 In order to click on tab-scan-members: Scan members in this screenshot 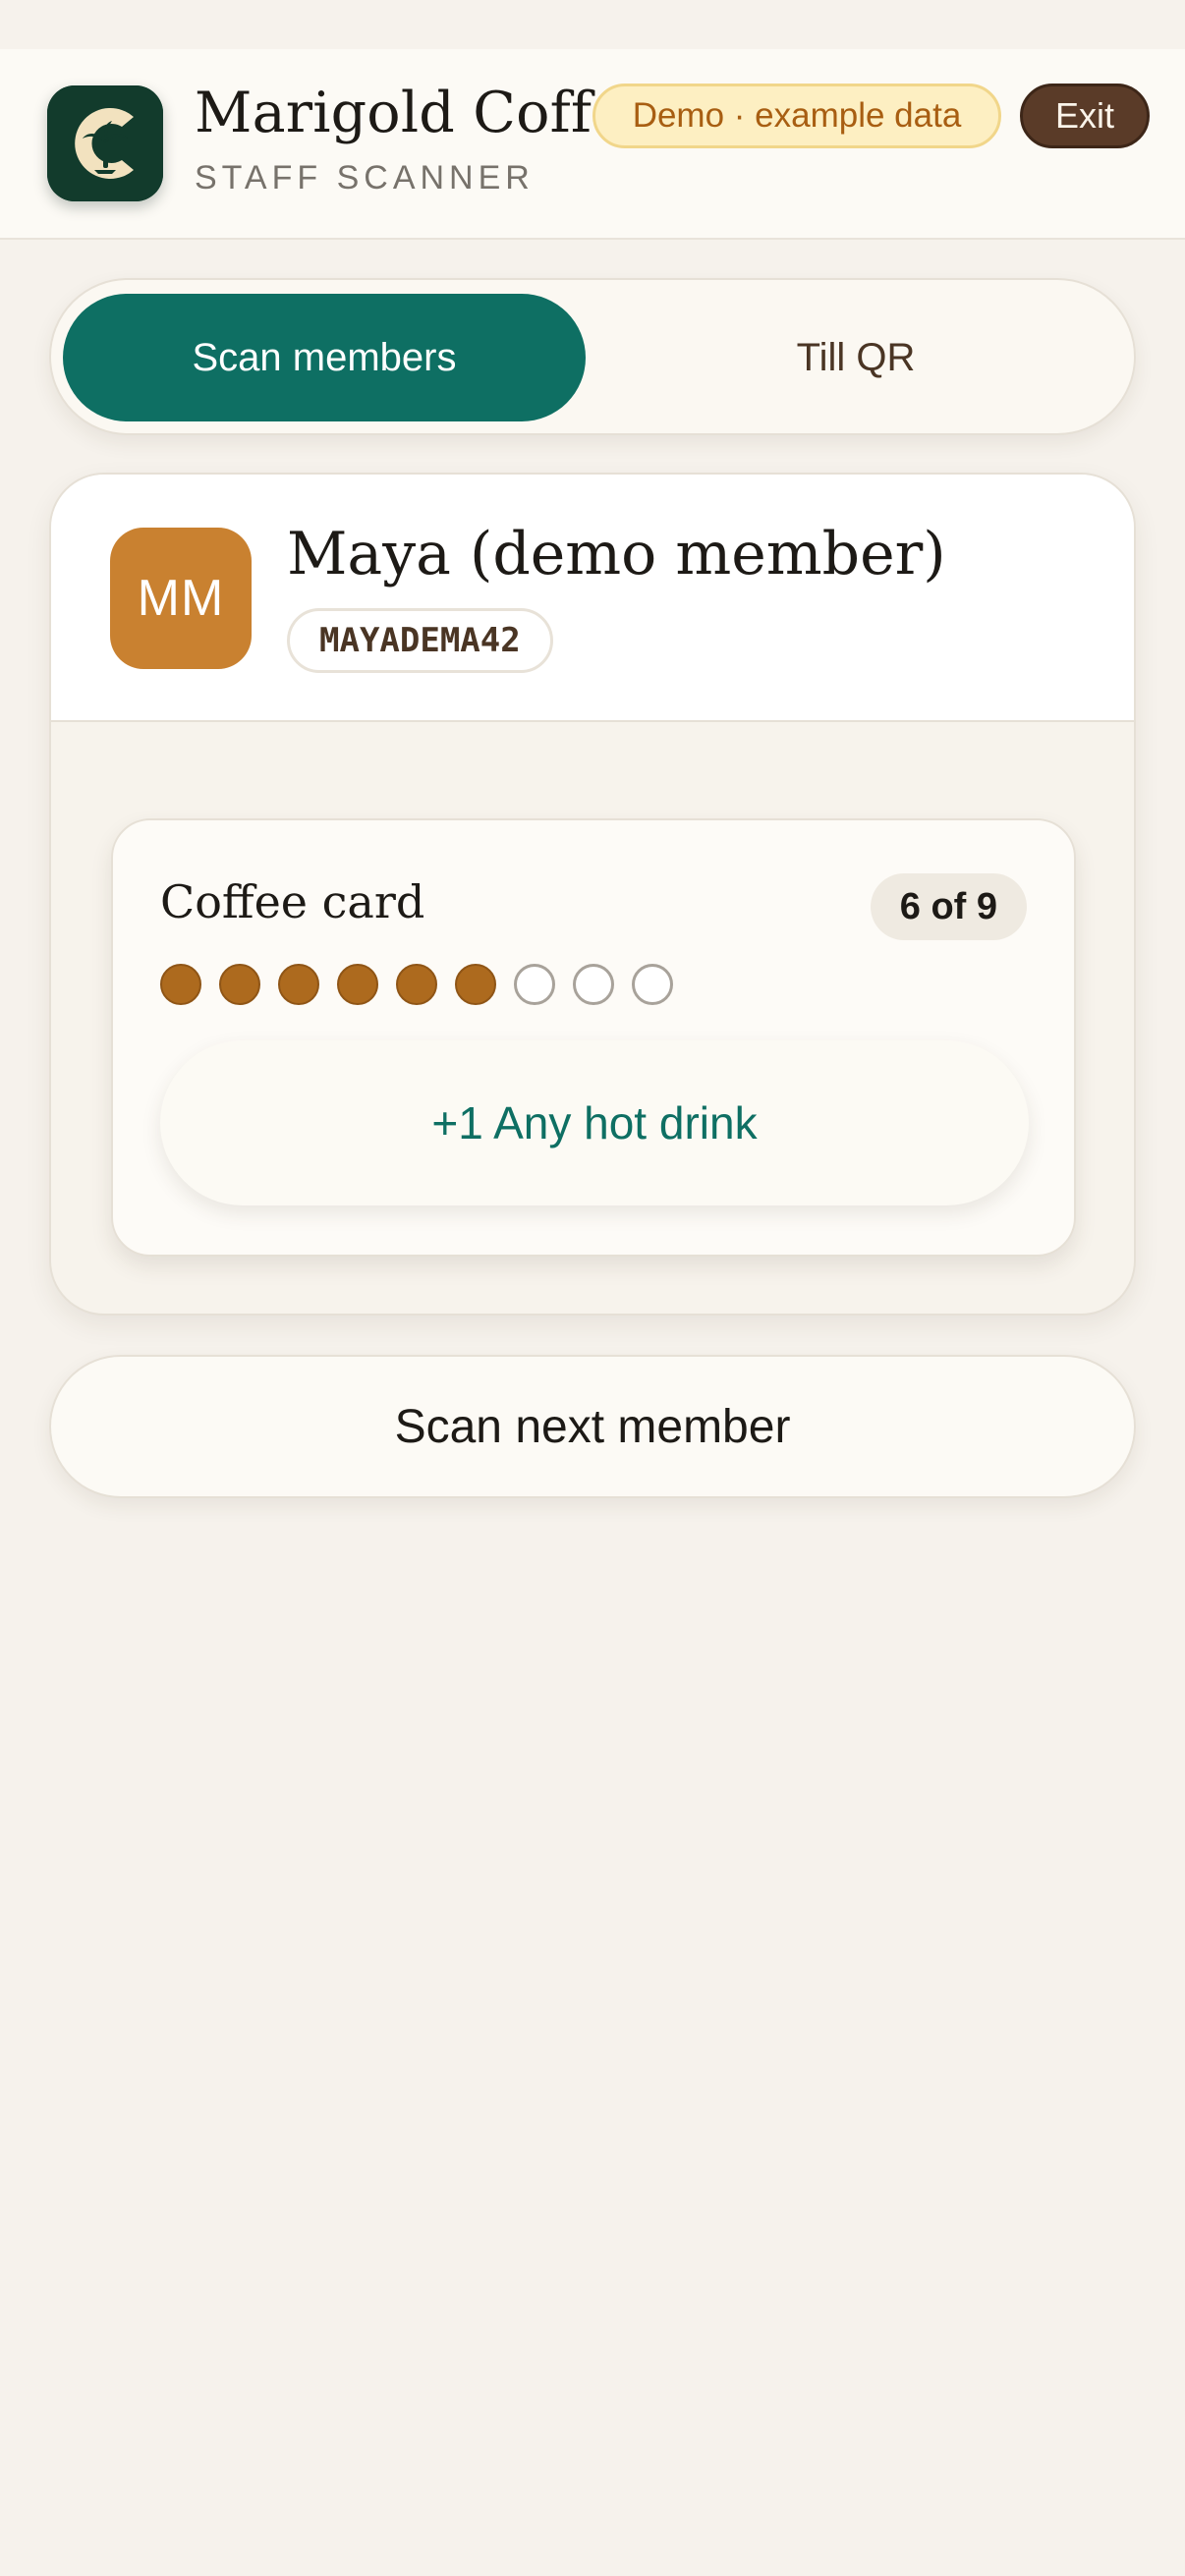, I will do `click(324, 357)`.